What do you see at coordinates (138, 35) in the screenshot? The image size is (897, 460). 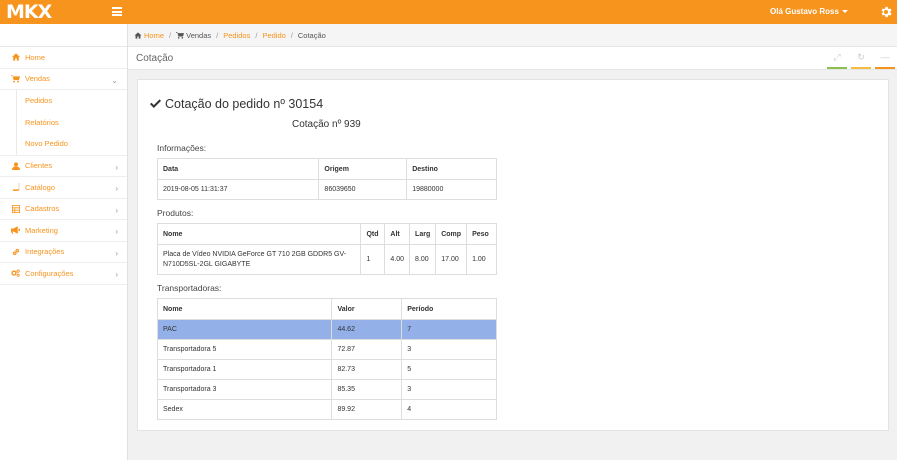 I see `home-icon` at bounding box center [138, 35].